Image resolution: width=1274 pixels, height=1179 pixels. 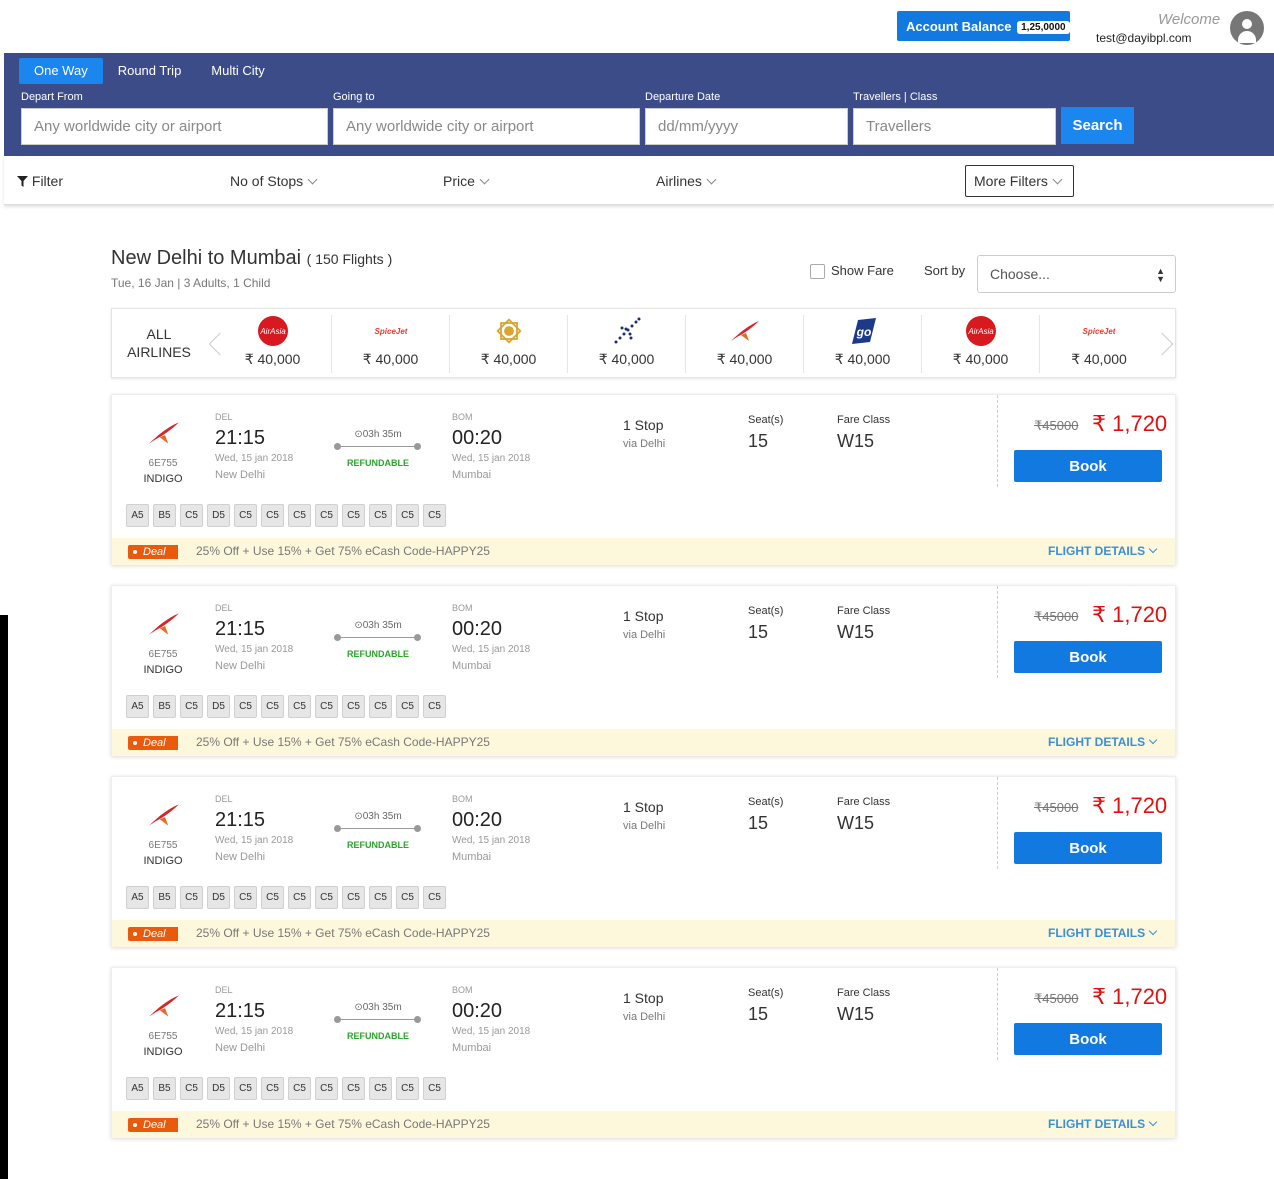 I want to click on travellers-input: Travellers, so click(x=954, y=126).